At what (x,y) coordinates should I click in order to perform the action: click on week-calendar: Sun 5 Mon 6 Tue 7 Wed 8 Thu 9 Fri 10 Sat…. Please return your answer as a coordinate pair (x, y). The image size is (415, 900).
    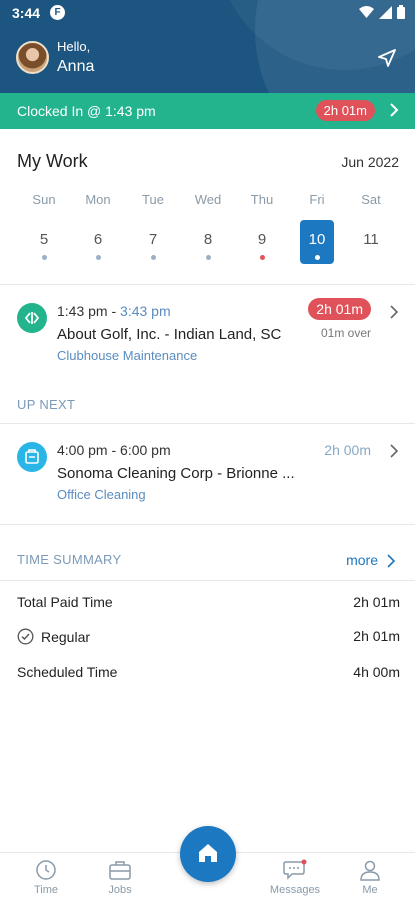
    Looking at the image, I should click on (207, 230).